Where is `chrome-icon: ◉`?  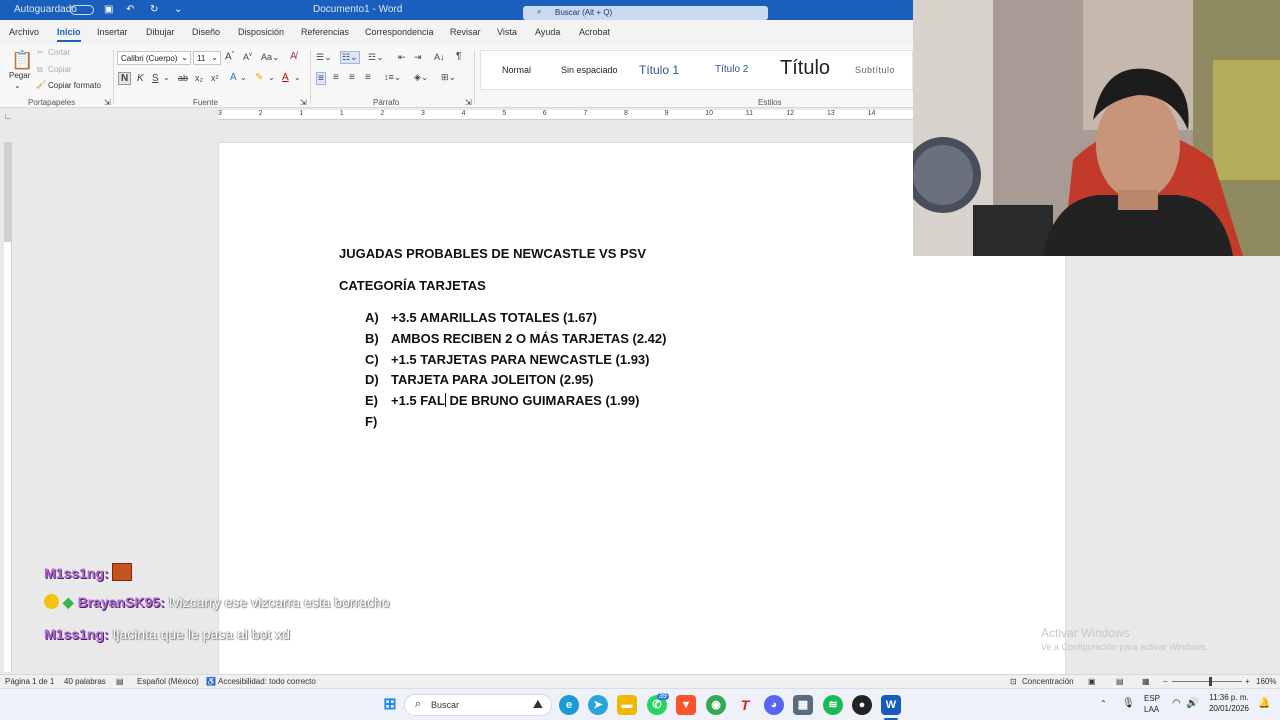 chrome-icon: ◉ is located at coordinates (716, 705).